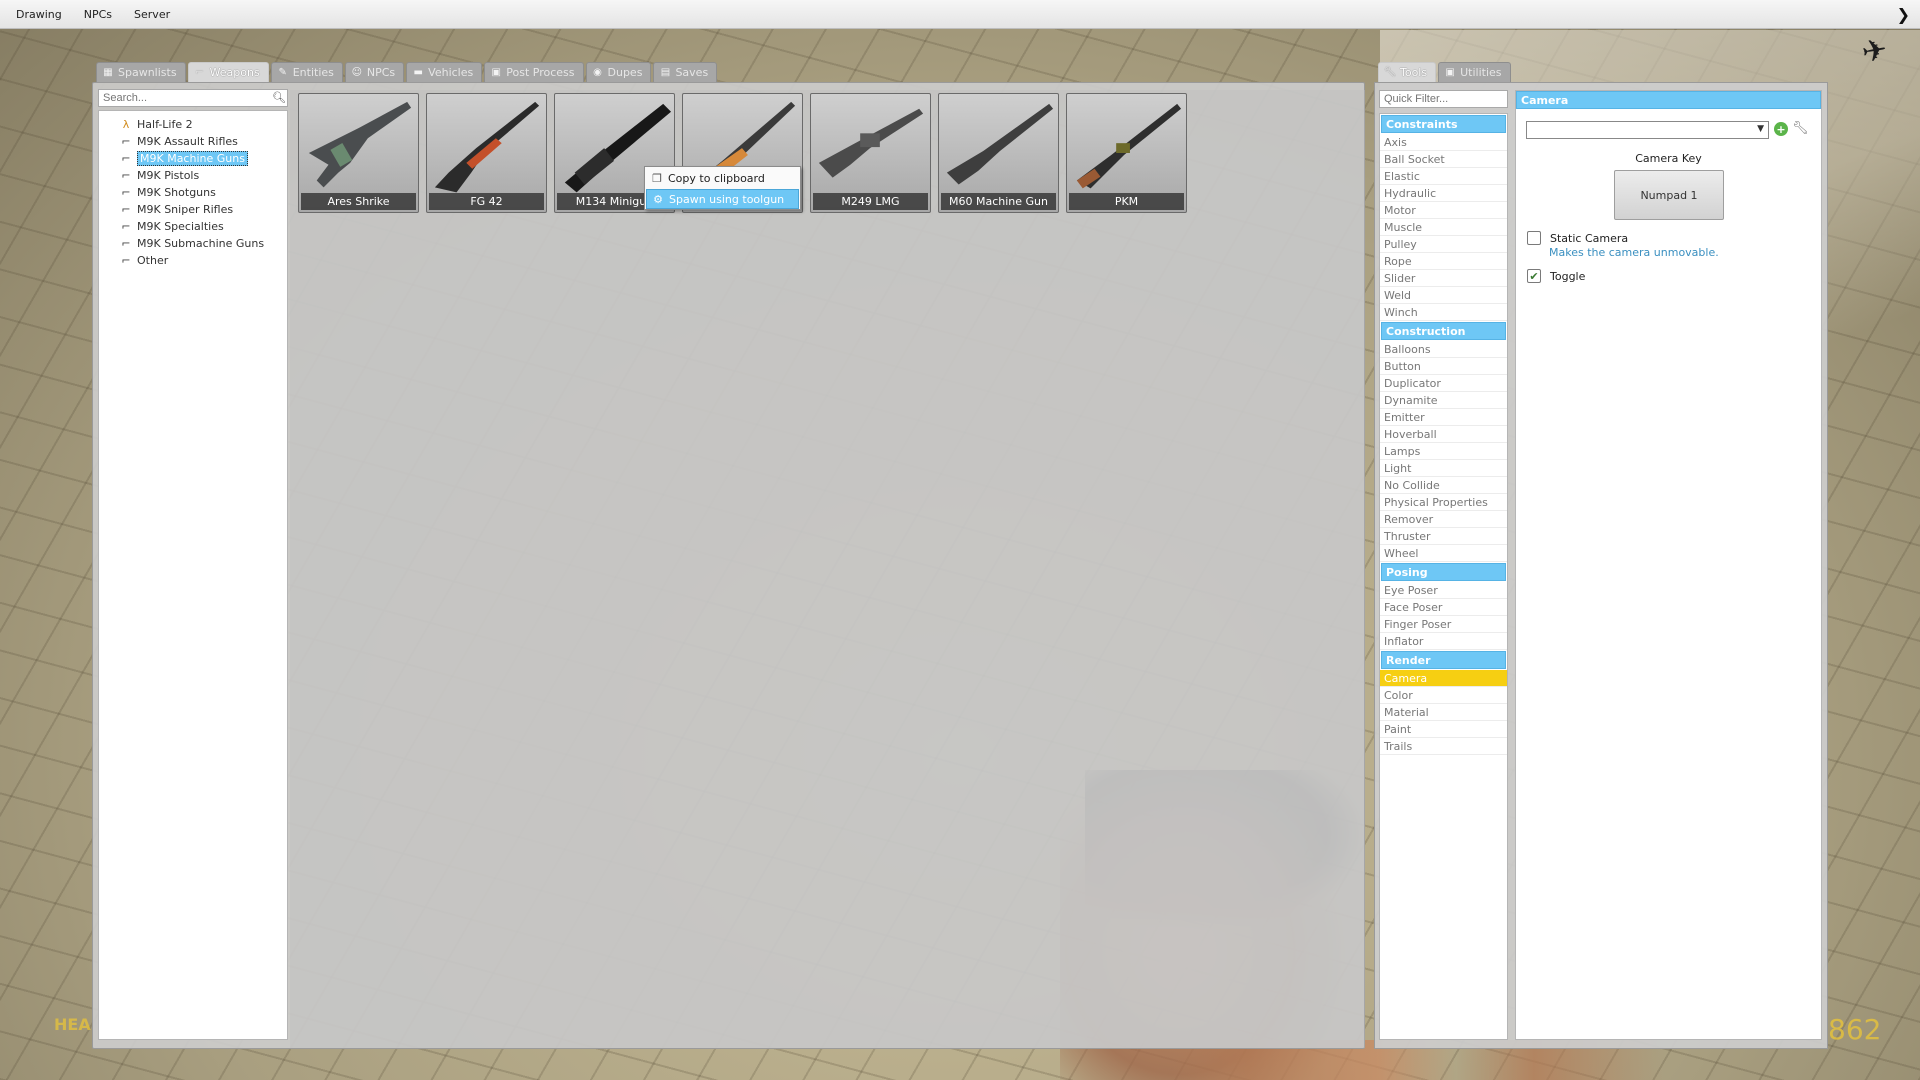 Image resolution: width=1920 pixels, height=1080 pixels. Describe the element at coordinates (168, 175) in the screenshot. I see `tree-item-label: M9K Pistols` at that location.